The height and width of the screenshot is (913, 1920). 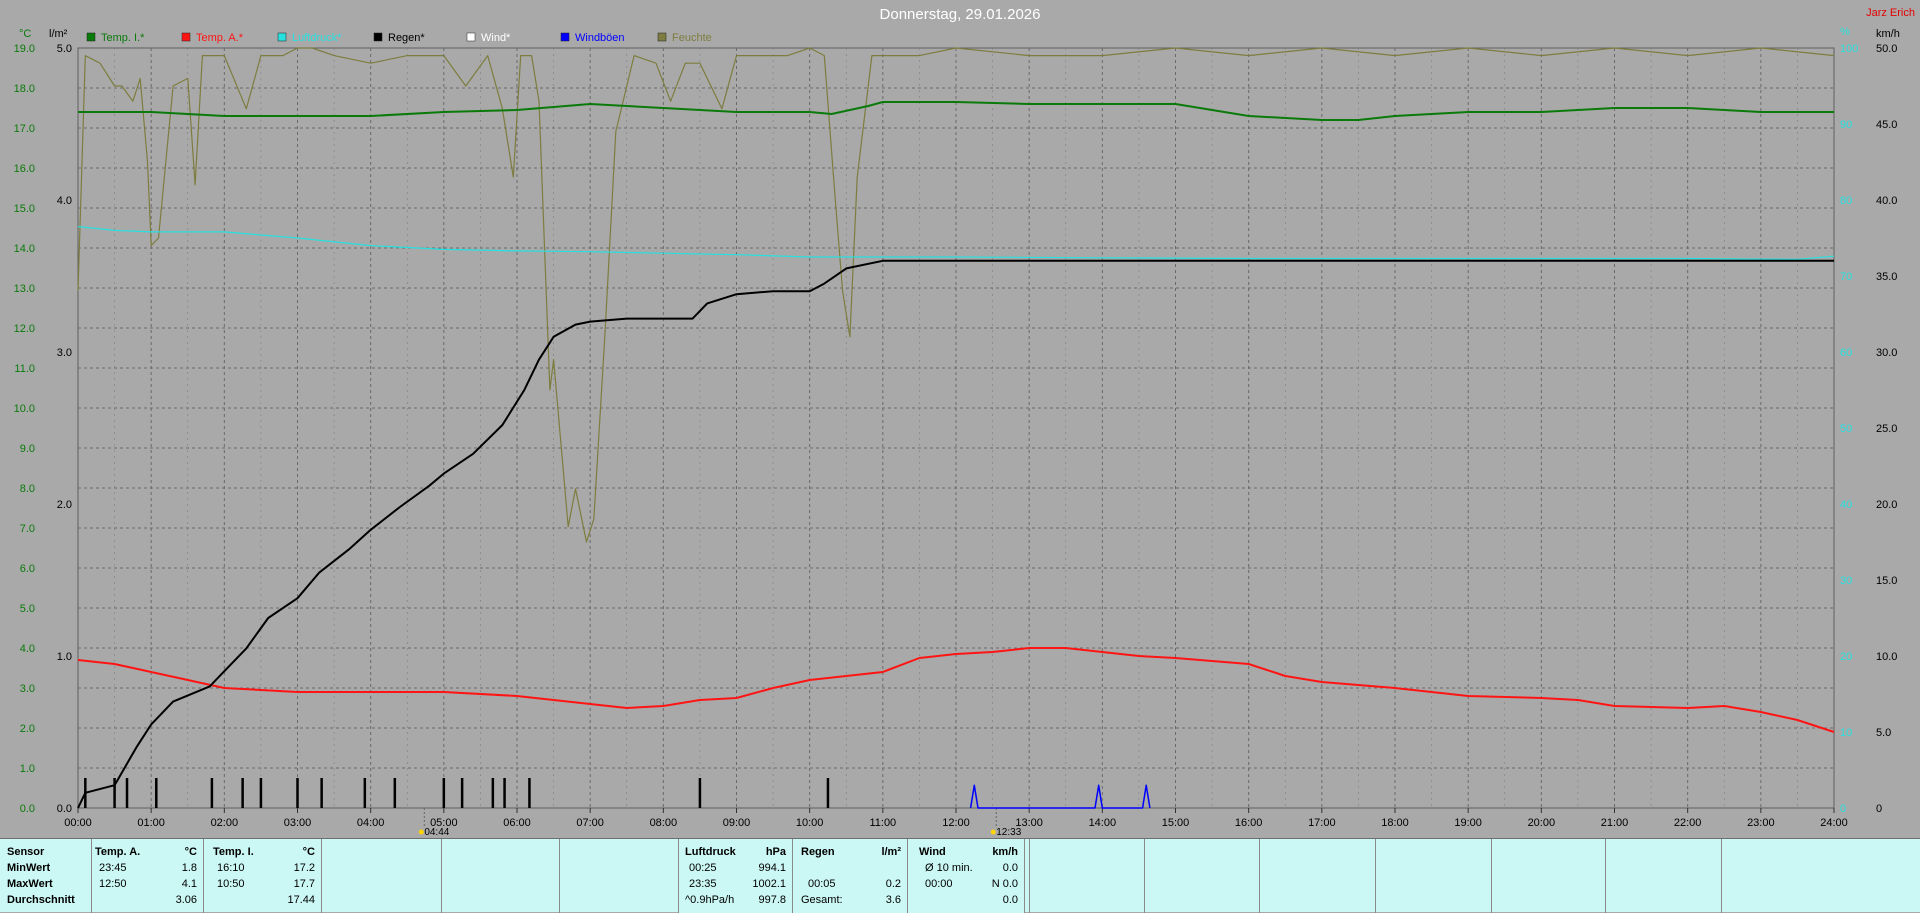 What do you see at coordinates (1761, 823) in the screenshot?
I see `time-tick-label: 23:00` at bounding box center [1761, 823].